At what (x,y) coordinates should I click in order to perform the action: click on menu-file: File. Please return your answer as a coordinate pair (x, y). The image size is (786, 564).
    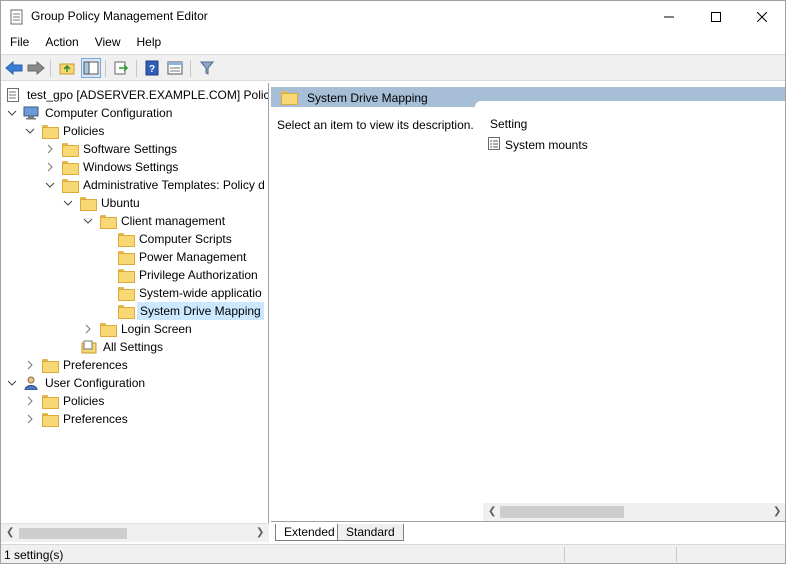
    Looking at the image, I should click on (18, 42).